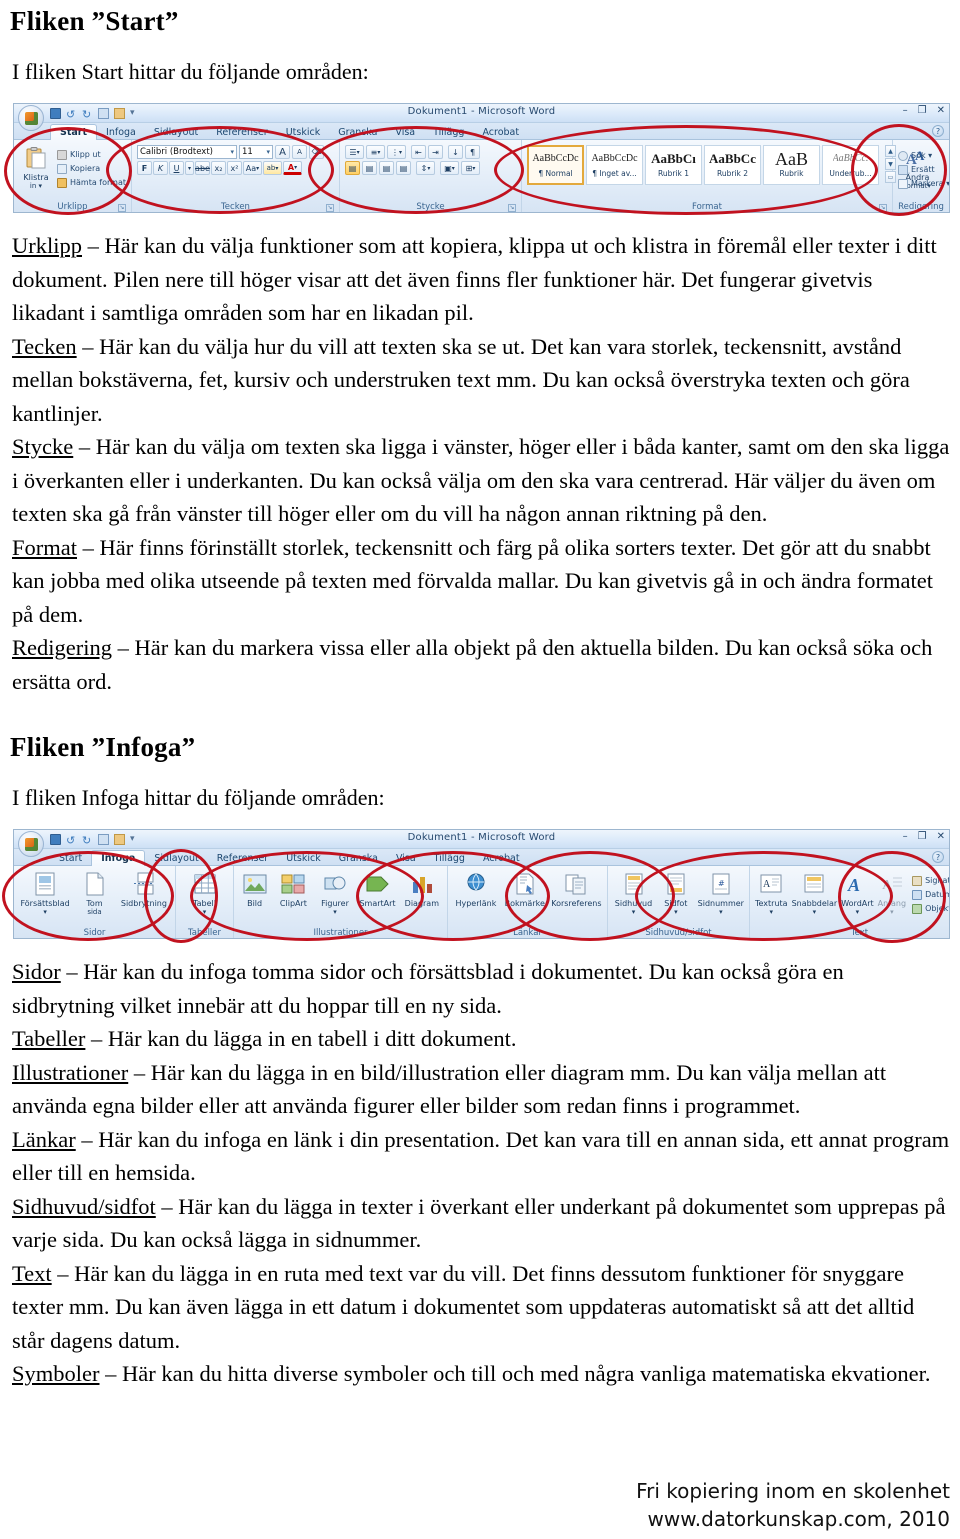 Image resolution: width=960 pixels, height=1539 pixels. Describe the element at coordinates (272, 168) in the screenshot. I see `text-highlight-button: ab ▾` at that location.